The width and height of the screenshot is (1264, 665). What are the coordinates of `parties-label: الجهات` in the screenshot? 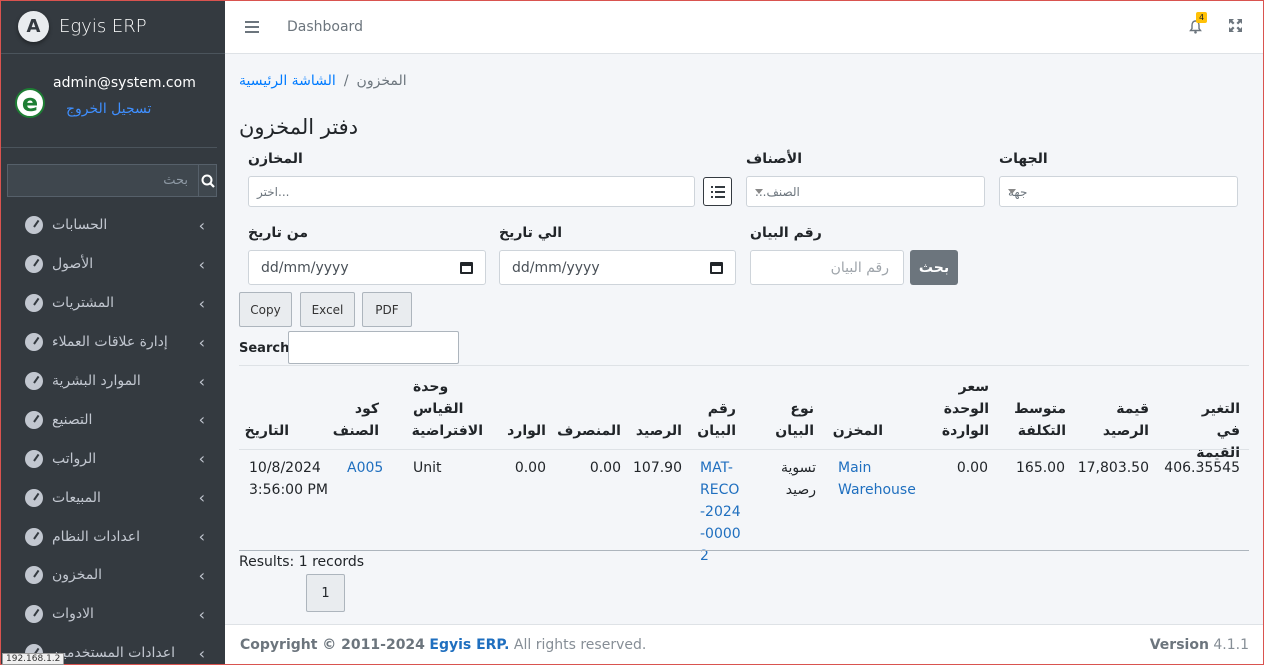 It's located at (1023, 159).